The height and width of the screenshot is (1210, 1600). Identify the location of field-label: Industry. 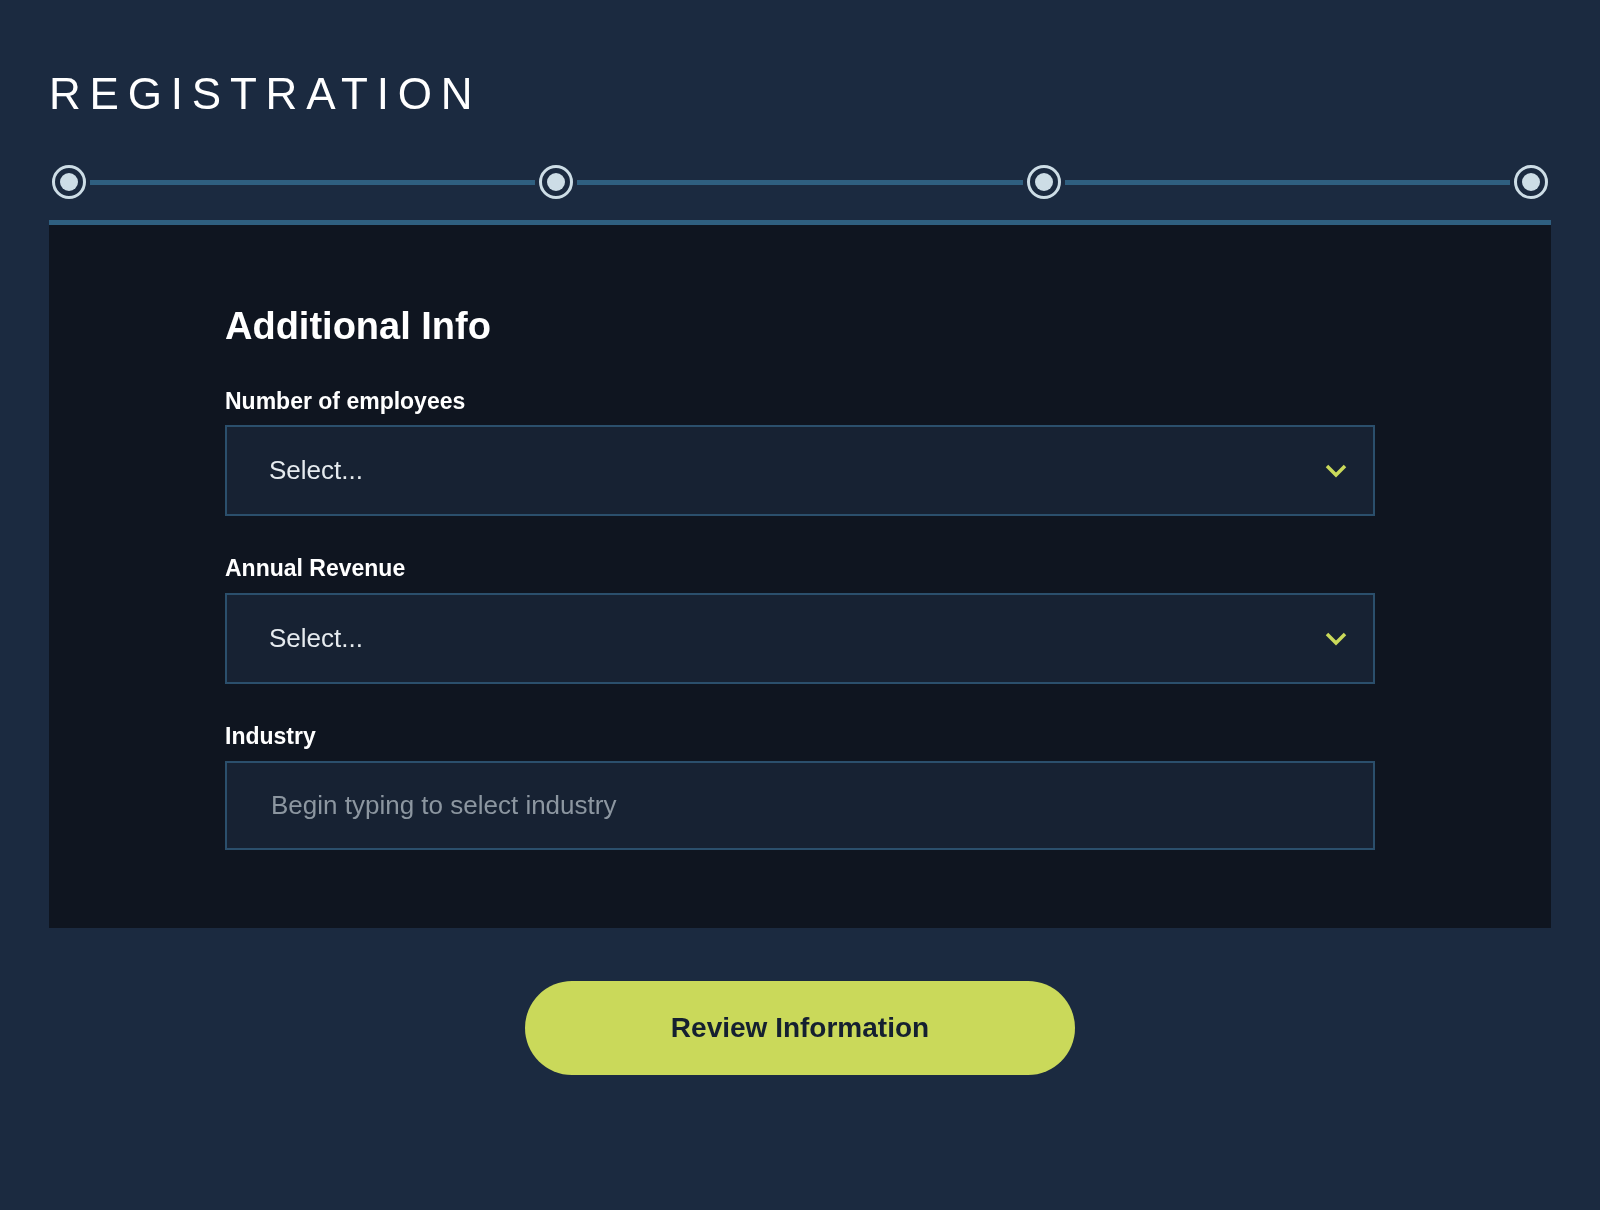
(270, 736).